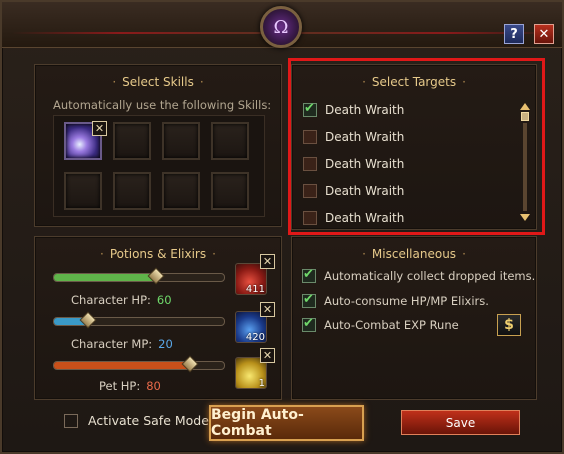 The height and width of the screenshot is (454, 564). What do you see at coordinates (158, 254) in the screenshot?
I see `potions-title: Potions & Elixirs` at bounding box center [158, 254].